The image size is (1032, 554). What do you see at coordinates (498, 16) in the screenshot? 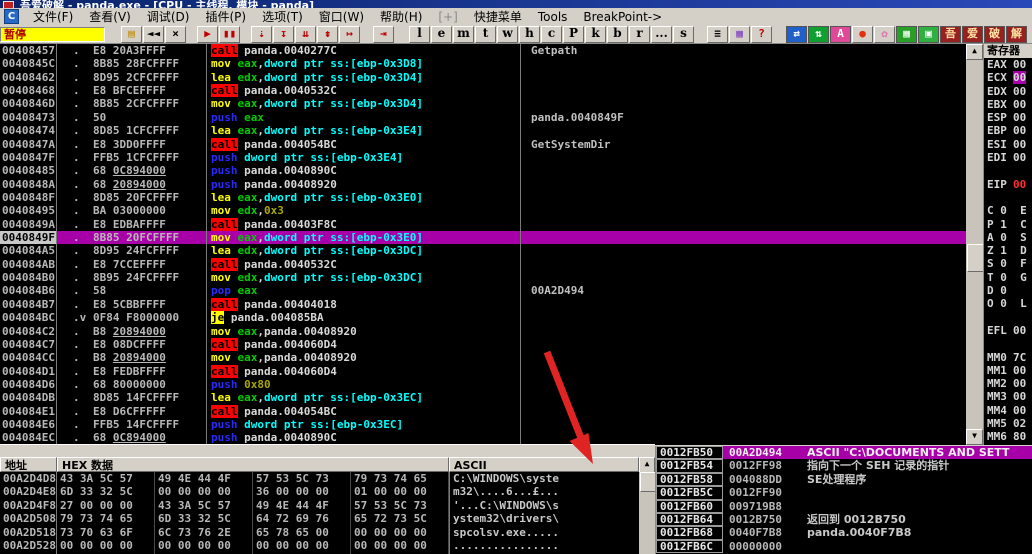
I see `menu-item-shortcut-menu: 快捷菜单` at bounding box center [498, 16].